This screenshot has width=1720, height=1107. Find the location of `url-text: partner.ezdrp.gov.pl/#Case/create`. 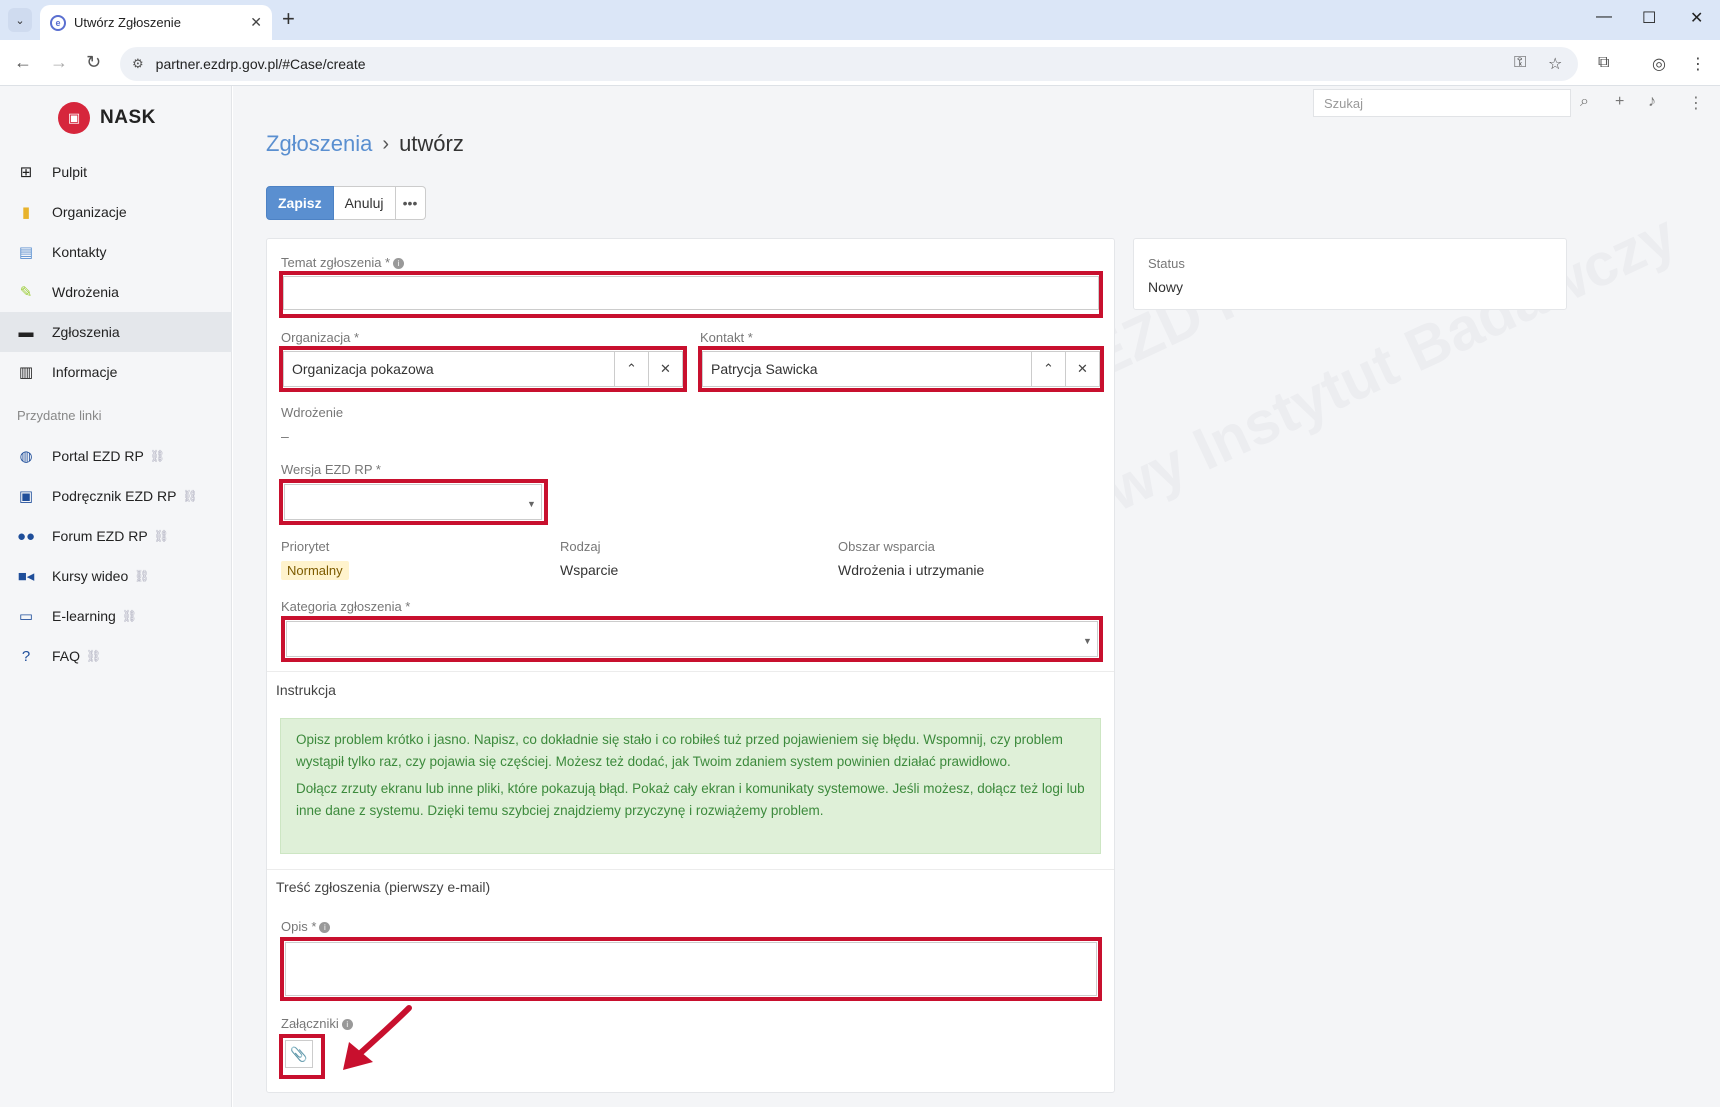

url-text: partner.ezdrp.gov.pl/#Case/create is located at coordinates (260, 64).